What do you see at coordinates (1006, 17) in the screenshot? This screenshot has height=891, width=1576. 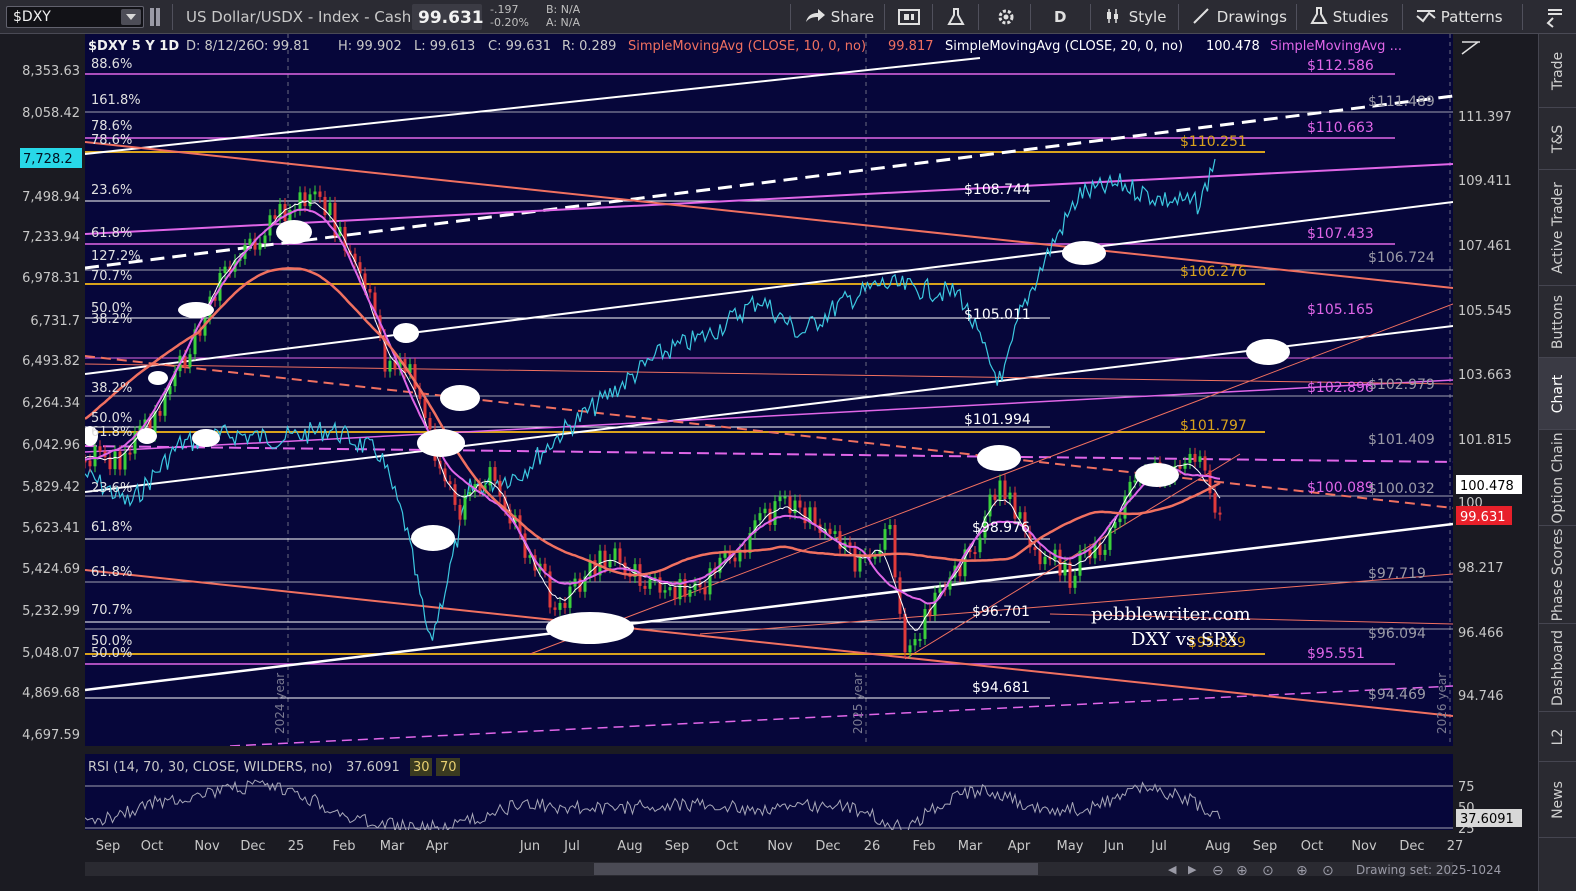 I see `gear-icon` at bounding box center [1006, 17].